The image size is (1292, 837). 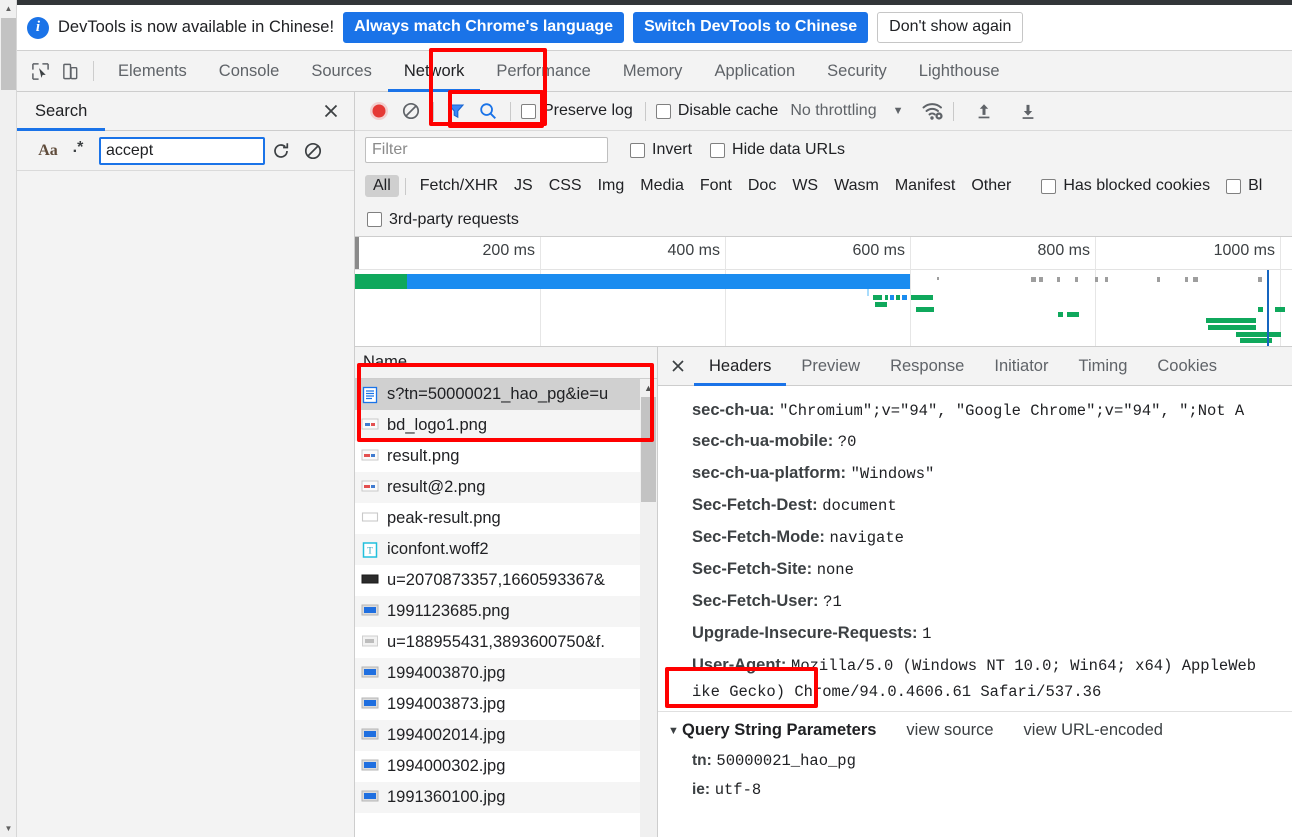 I want to click on table-row: result@2.png, so click(x=506, y=487).